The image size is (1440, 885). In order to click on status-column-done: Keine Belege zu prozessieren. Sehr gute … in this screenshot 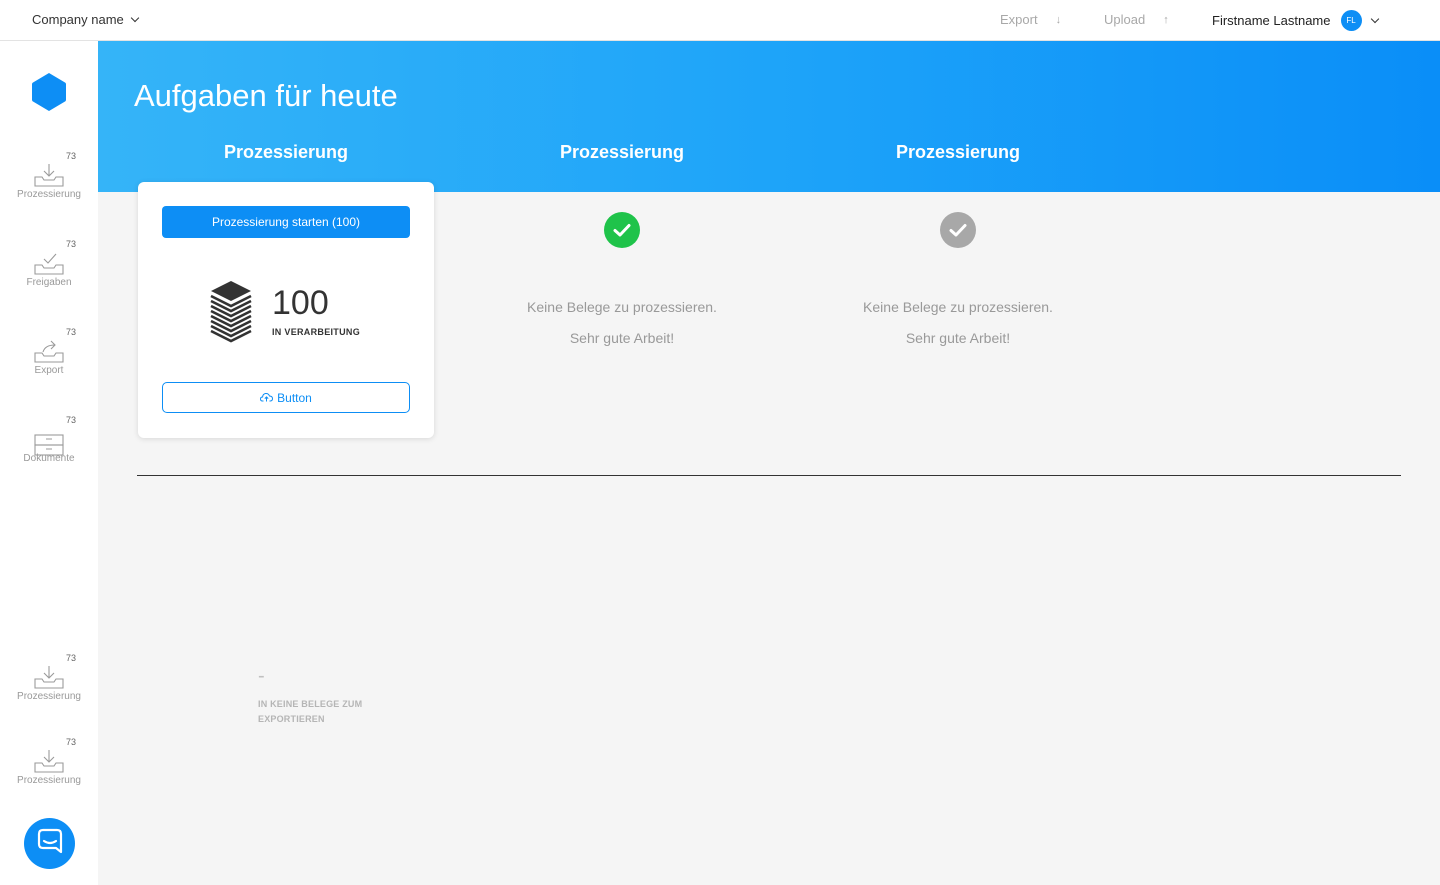, I will do `click(622, 279)`.